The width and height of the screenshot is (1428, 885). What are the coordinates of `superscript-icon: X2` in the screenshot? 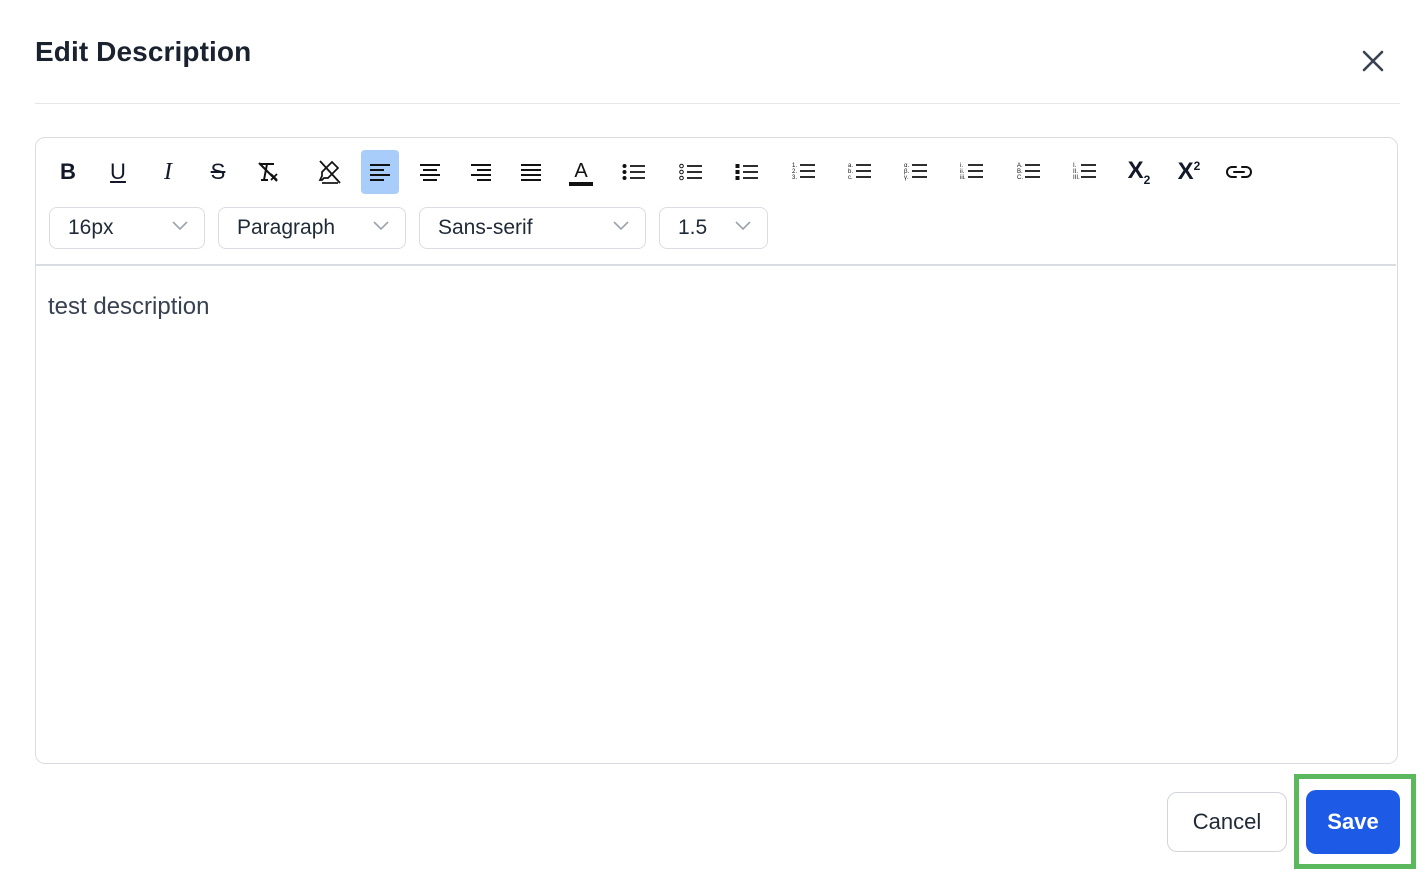 It's located at (1189, 171).